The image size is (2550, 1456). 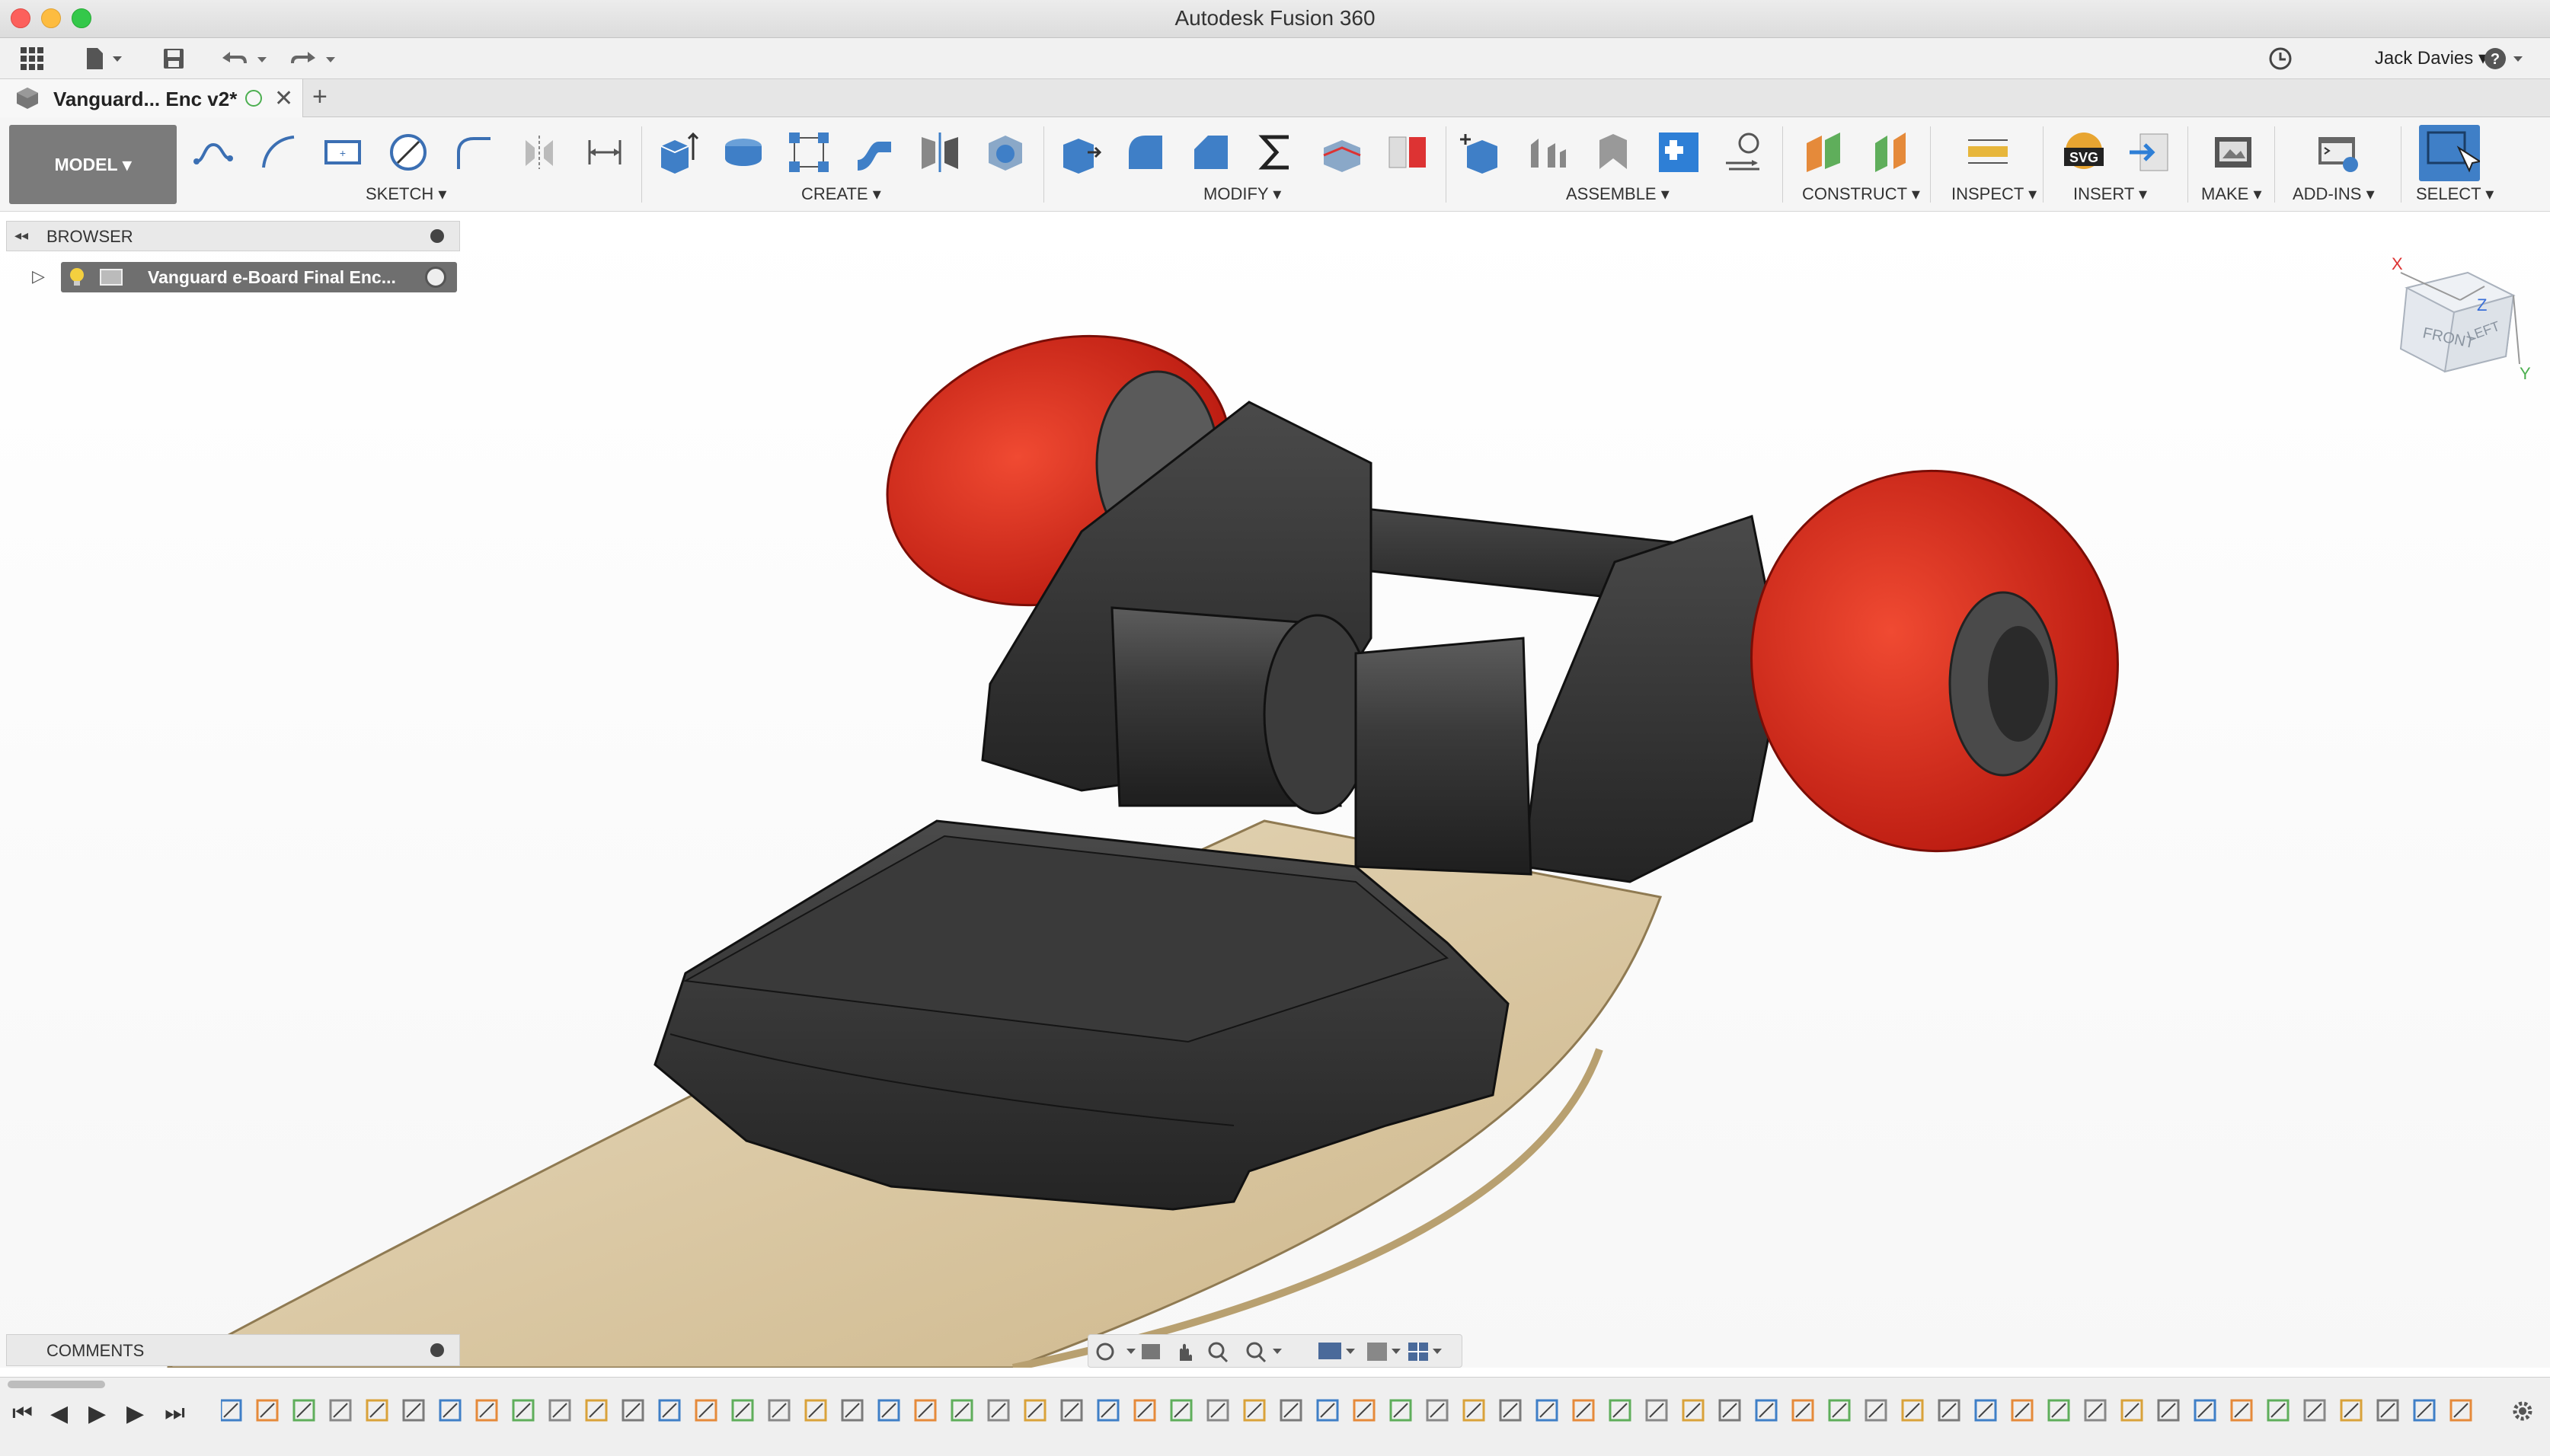 I want to click on data-panel-grid-icon, so click(x=32, y=59).